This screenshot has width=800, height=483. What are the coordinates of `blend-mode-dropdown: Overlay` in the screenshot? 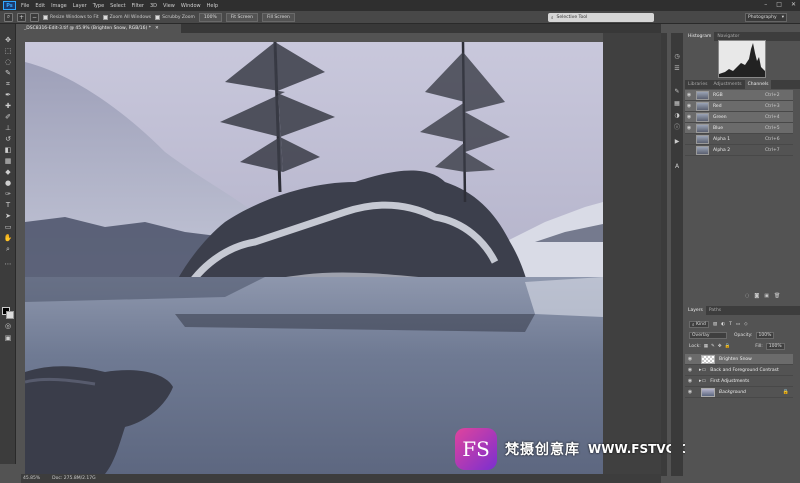 It's located at (708, 335).